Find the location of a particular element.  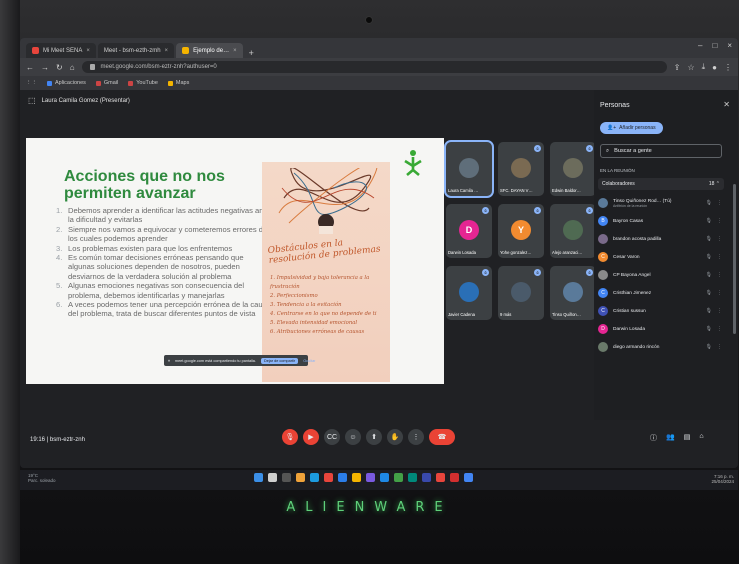

browser-tab: Meet - bsm-ezth-zmh × is located at coordinates (97, 70).